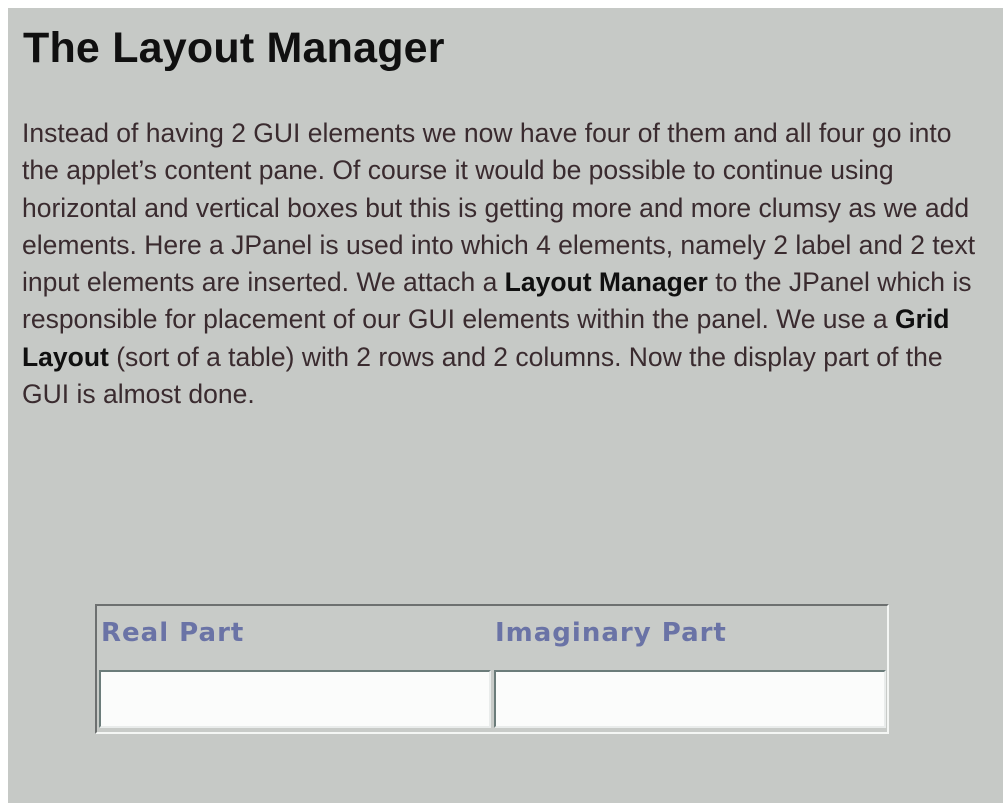  What do you see at coordinates (606, 282) in the screenshot?
I see `layout-manager-term: Layout Manager` at bounding box center [606, 282].